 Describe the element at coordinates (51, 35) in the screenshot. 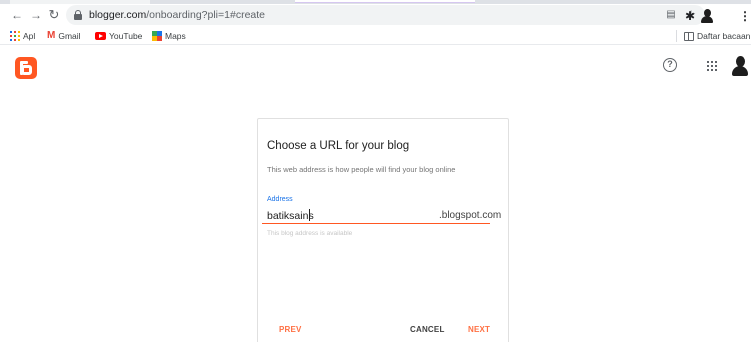

I see `gmail-icon: M` at that location.